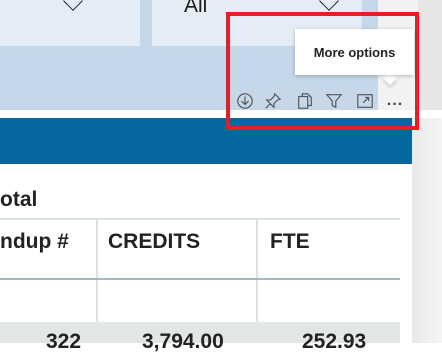 Image resolution: width=442 pixels, height=354 pixels. What do you see at coordinates (64, 341) in the screenshot?
I see `table-cell: 322` at bounding box center [64, 341].